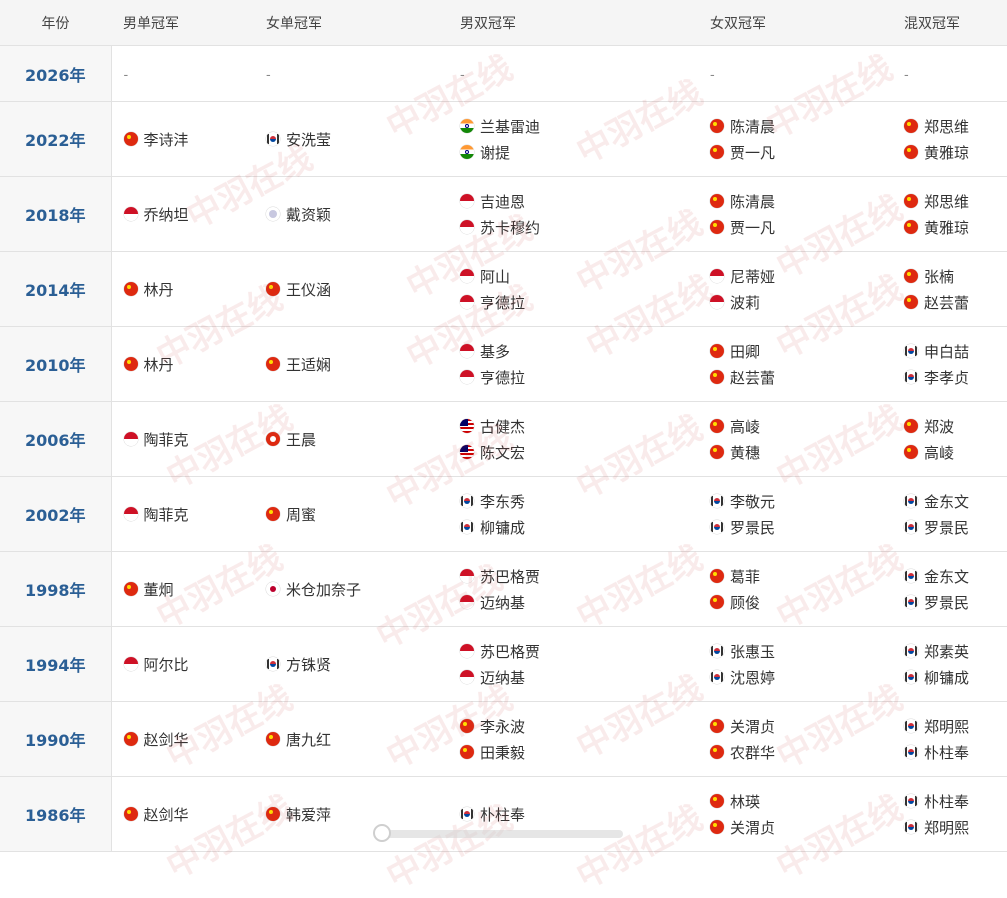 The image size is (1007, 898). Describe the element at coordinates (745, 576) in the screenshot. I see `player-name: 葛菲` at that location.